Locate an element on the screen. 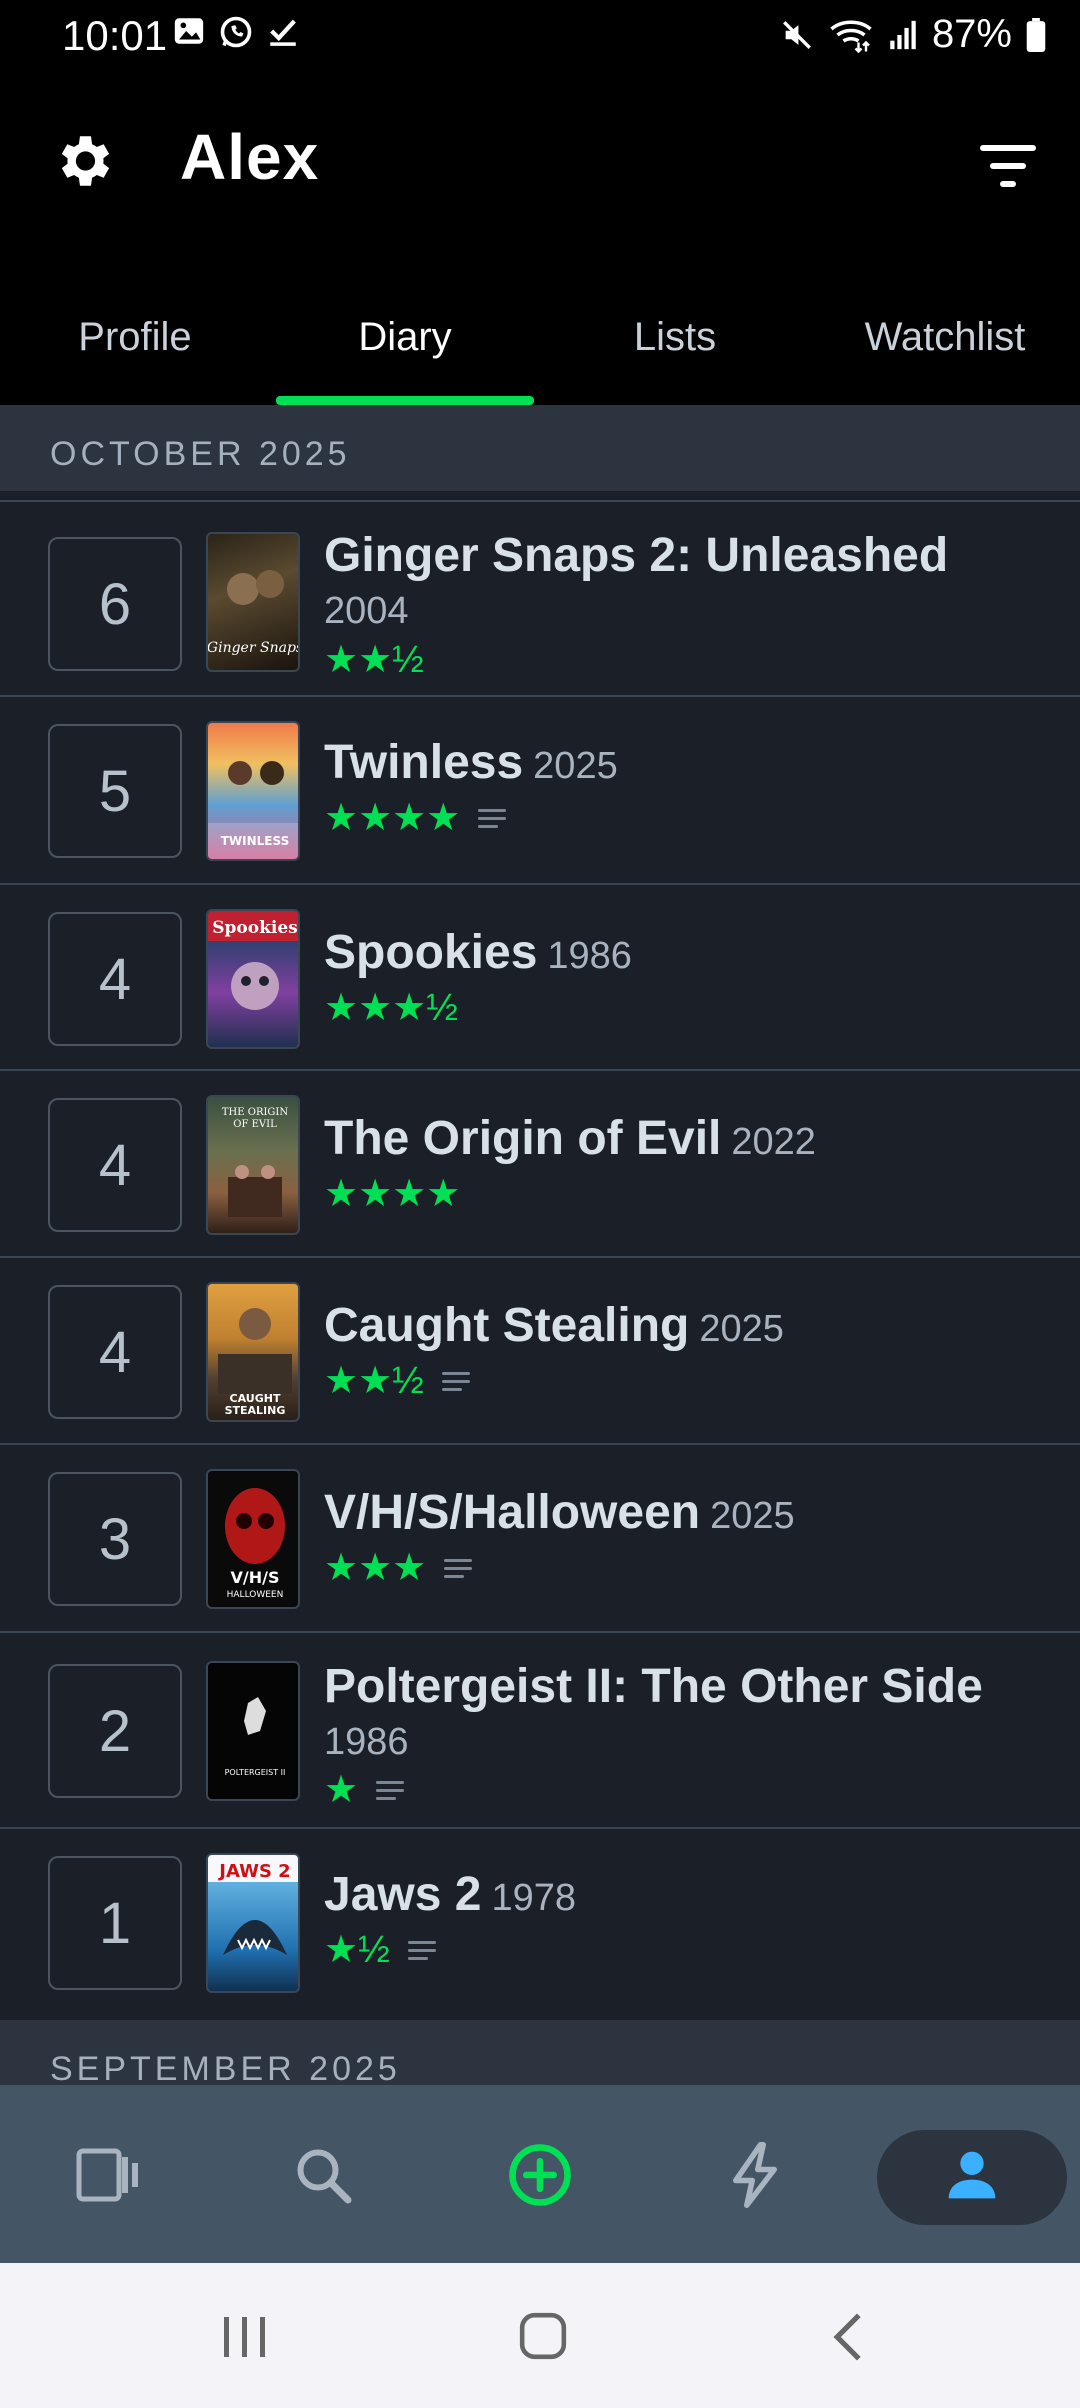 The height and width of the screenshot is (2408, 1080). entry-day: 1 is located at coordinates (115, 1923).